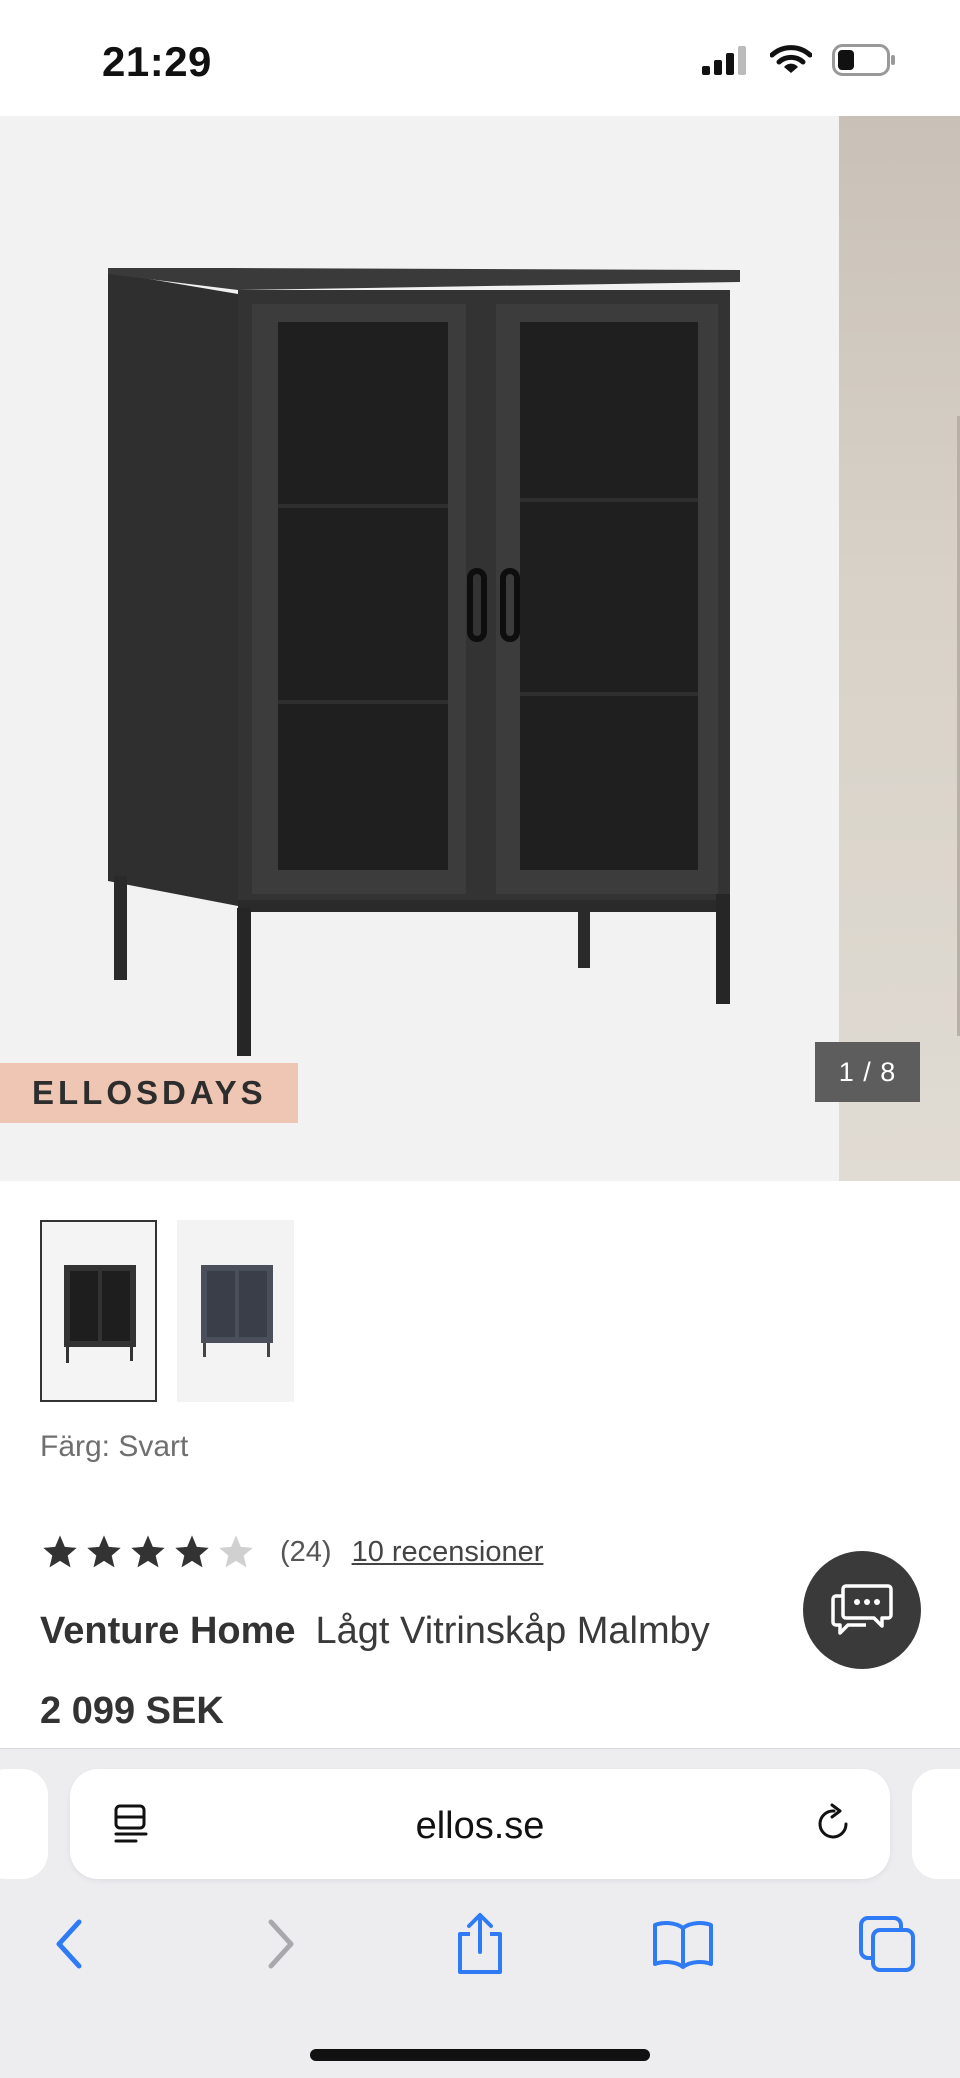  Describe the element at coordinates (236, 1551) in the screenshot. I see `star-empty-icon` at that location.